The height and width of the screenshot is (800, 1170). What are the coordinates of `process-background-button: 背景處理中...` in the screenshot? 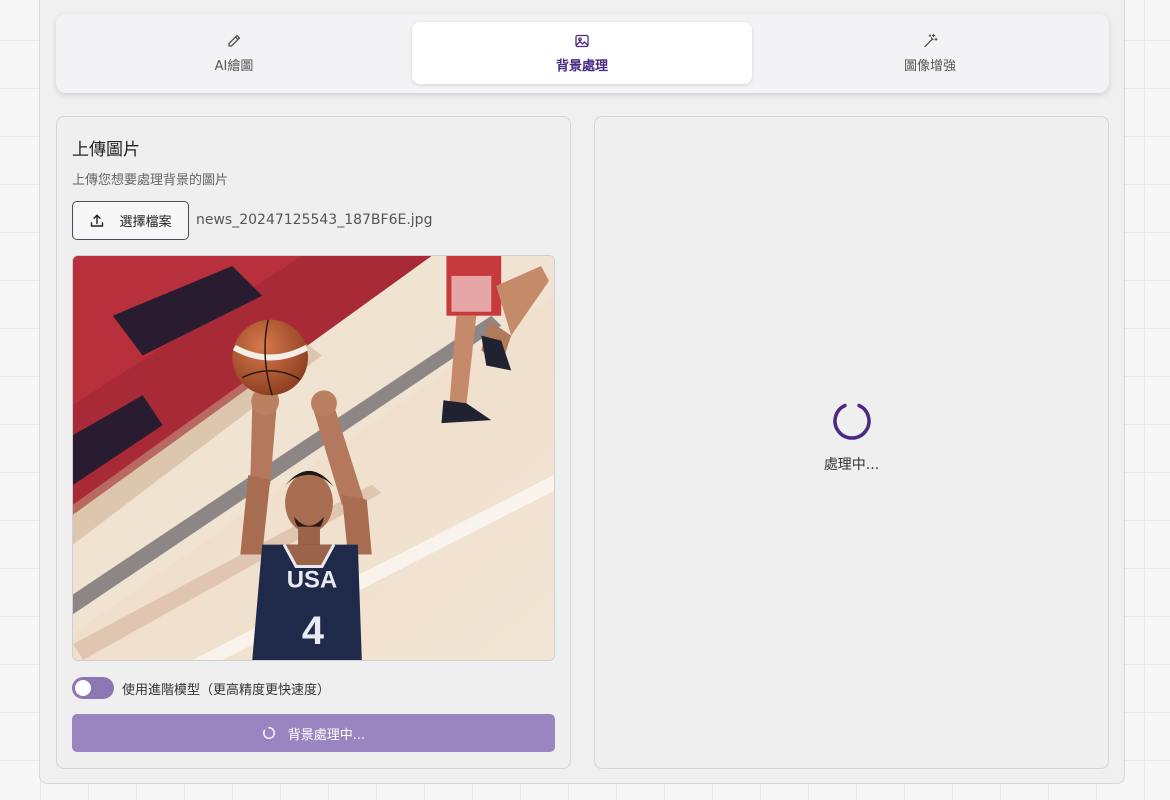 It's located at (313, 733).